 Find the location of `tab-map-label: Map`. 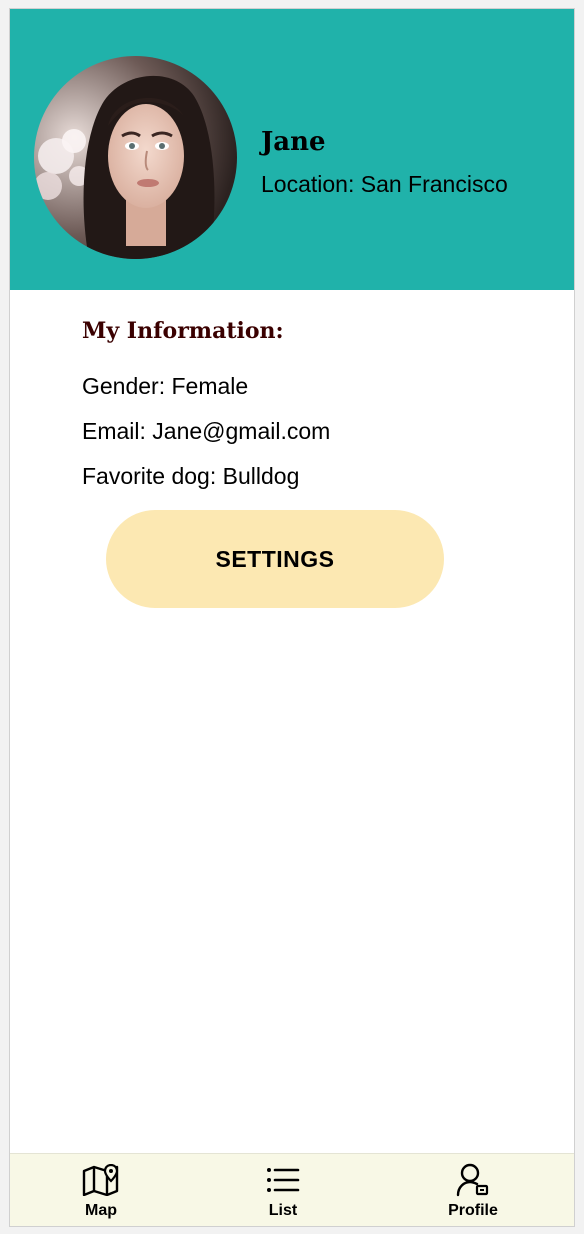

tab-map-label: Map is located at coordinates (101, 1210).